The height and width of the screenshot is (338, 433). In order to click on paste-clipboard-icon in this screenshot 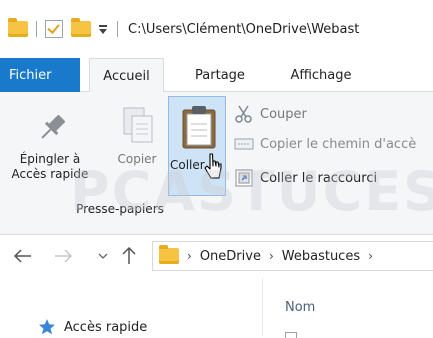, I will do `click(199, 127)`.